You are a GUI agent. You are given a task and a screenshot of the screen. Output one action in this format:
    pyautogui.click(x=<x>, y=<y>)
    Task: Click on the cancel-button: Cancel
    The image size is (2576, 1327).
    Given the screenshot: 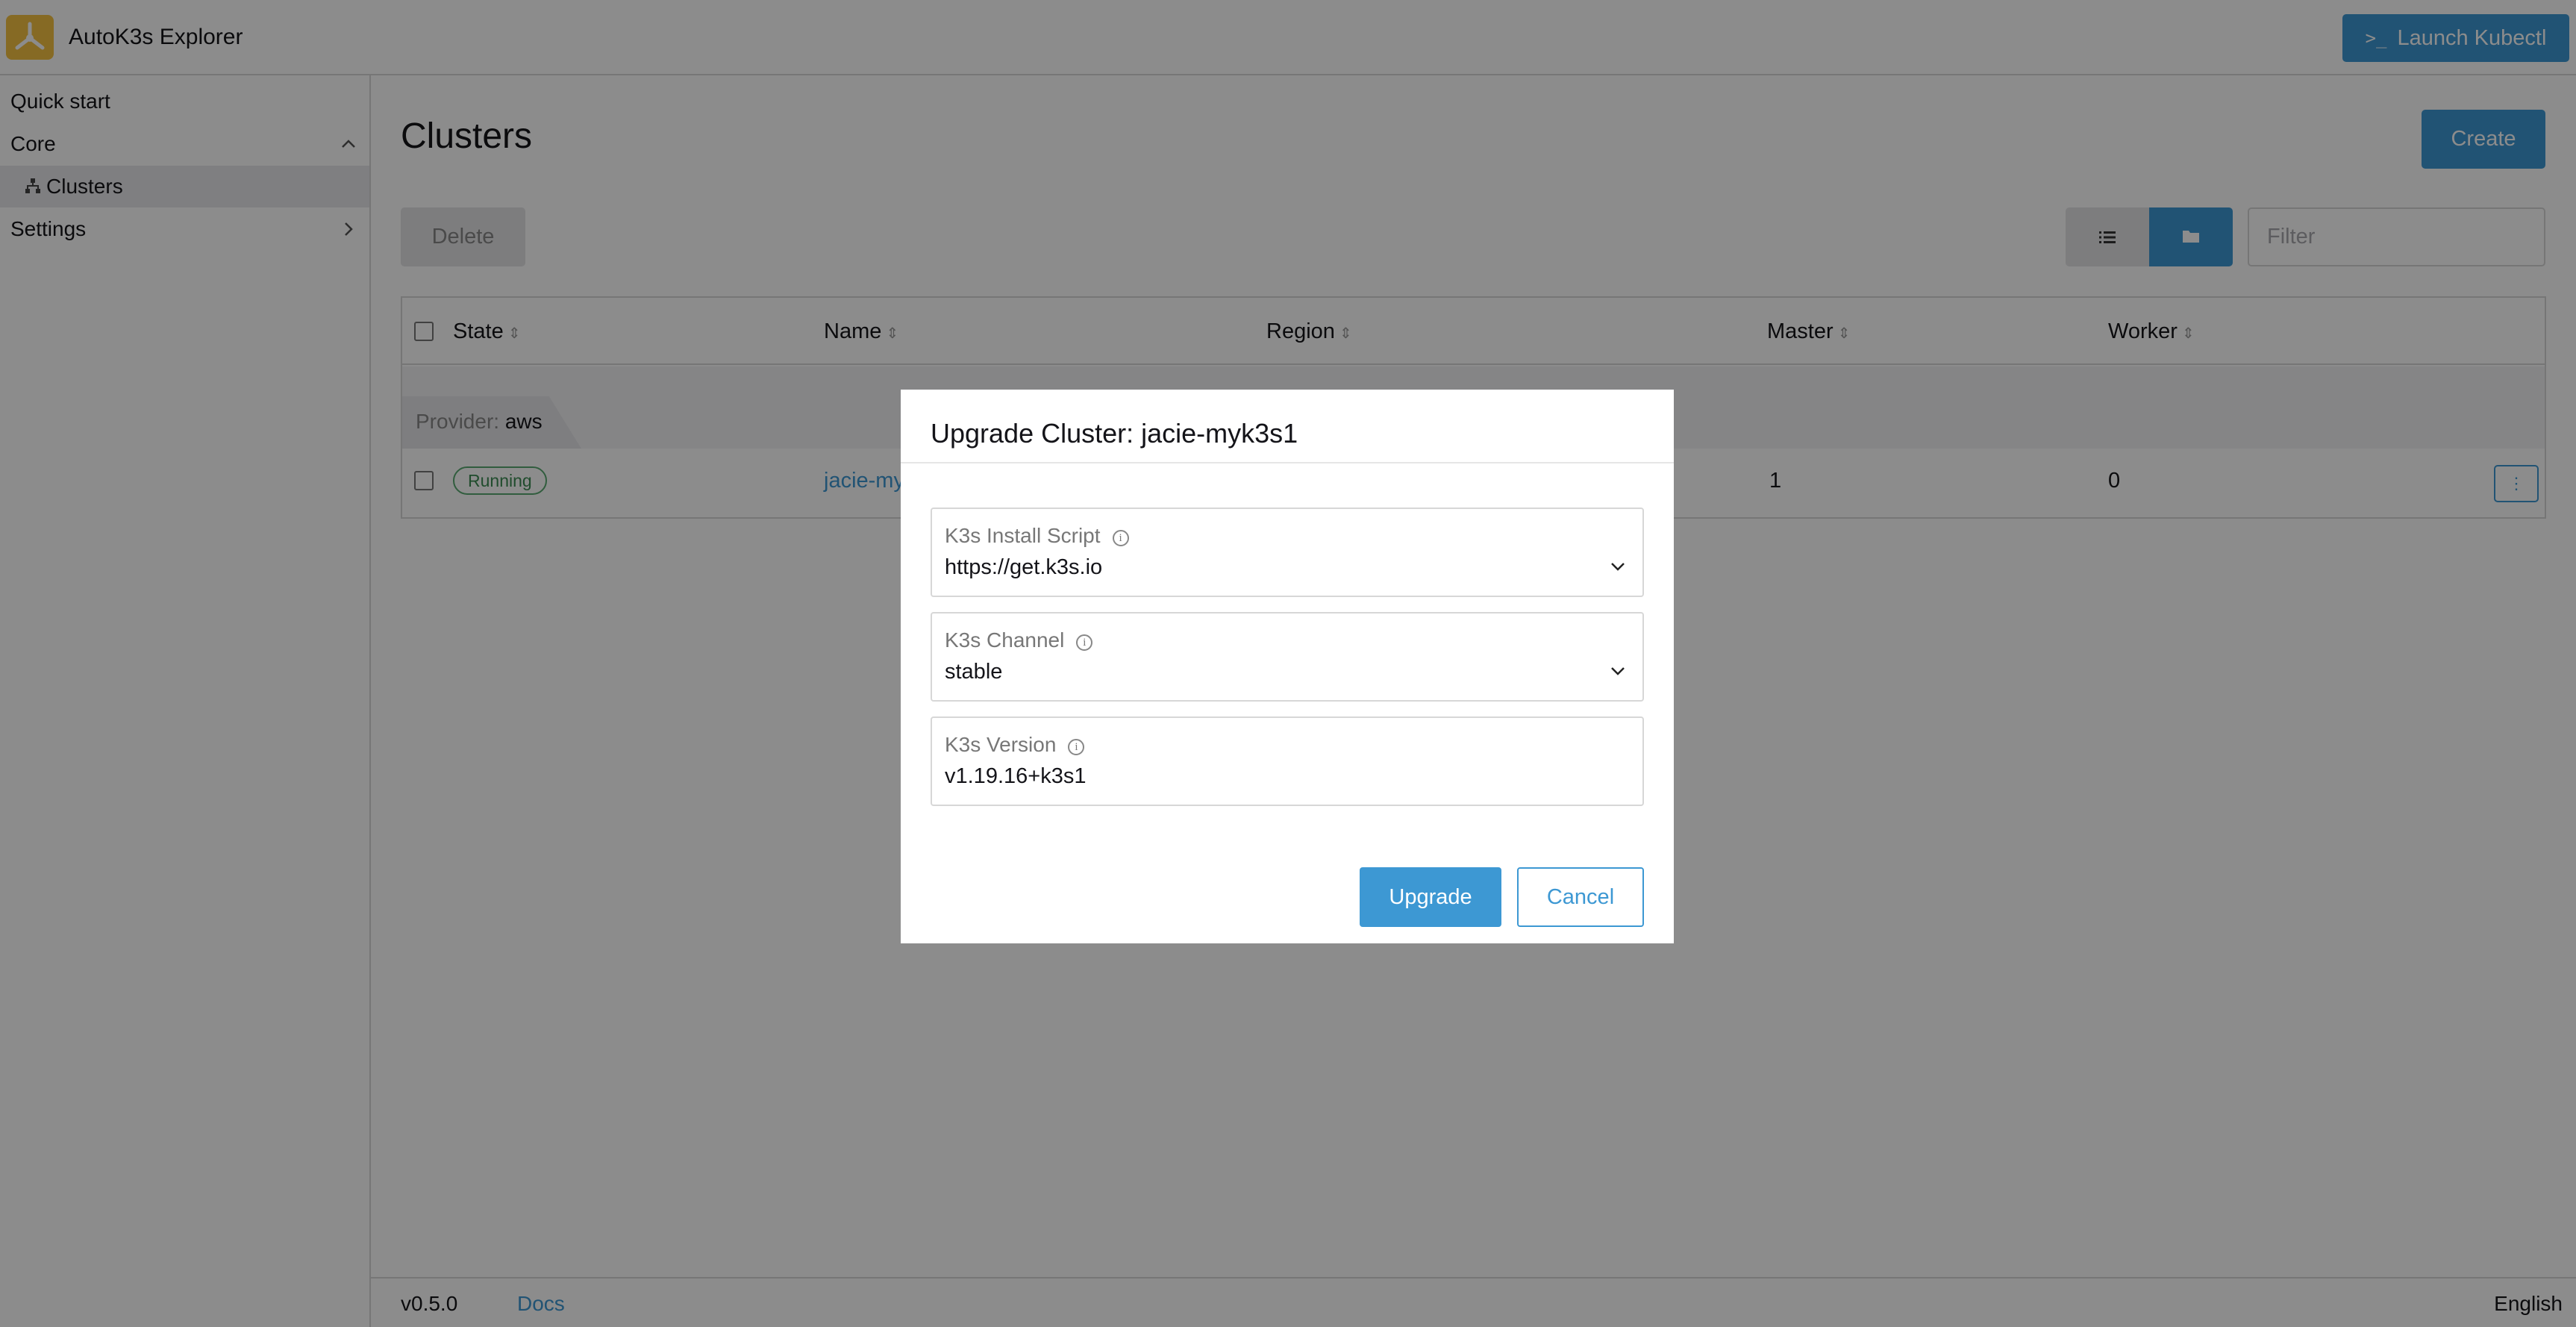 What is the action you would take?
    pyautogui.click(x=1580, y=897)
    